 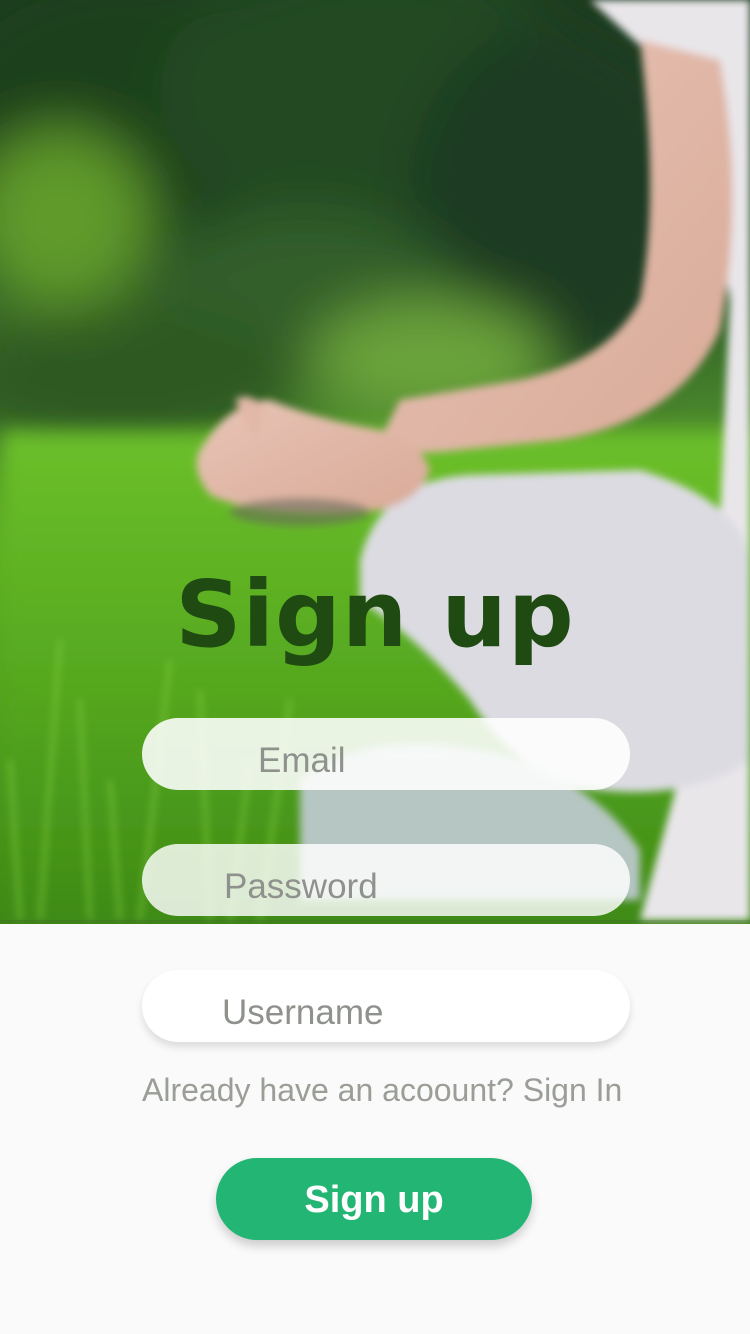 I want to click on email-field, so click(x=386, y=754).